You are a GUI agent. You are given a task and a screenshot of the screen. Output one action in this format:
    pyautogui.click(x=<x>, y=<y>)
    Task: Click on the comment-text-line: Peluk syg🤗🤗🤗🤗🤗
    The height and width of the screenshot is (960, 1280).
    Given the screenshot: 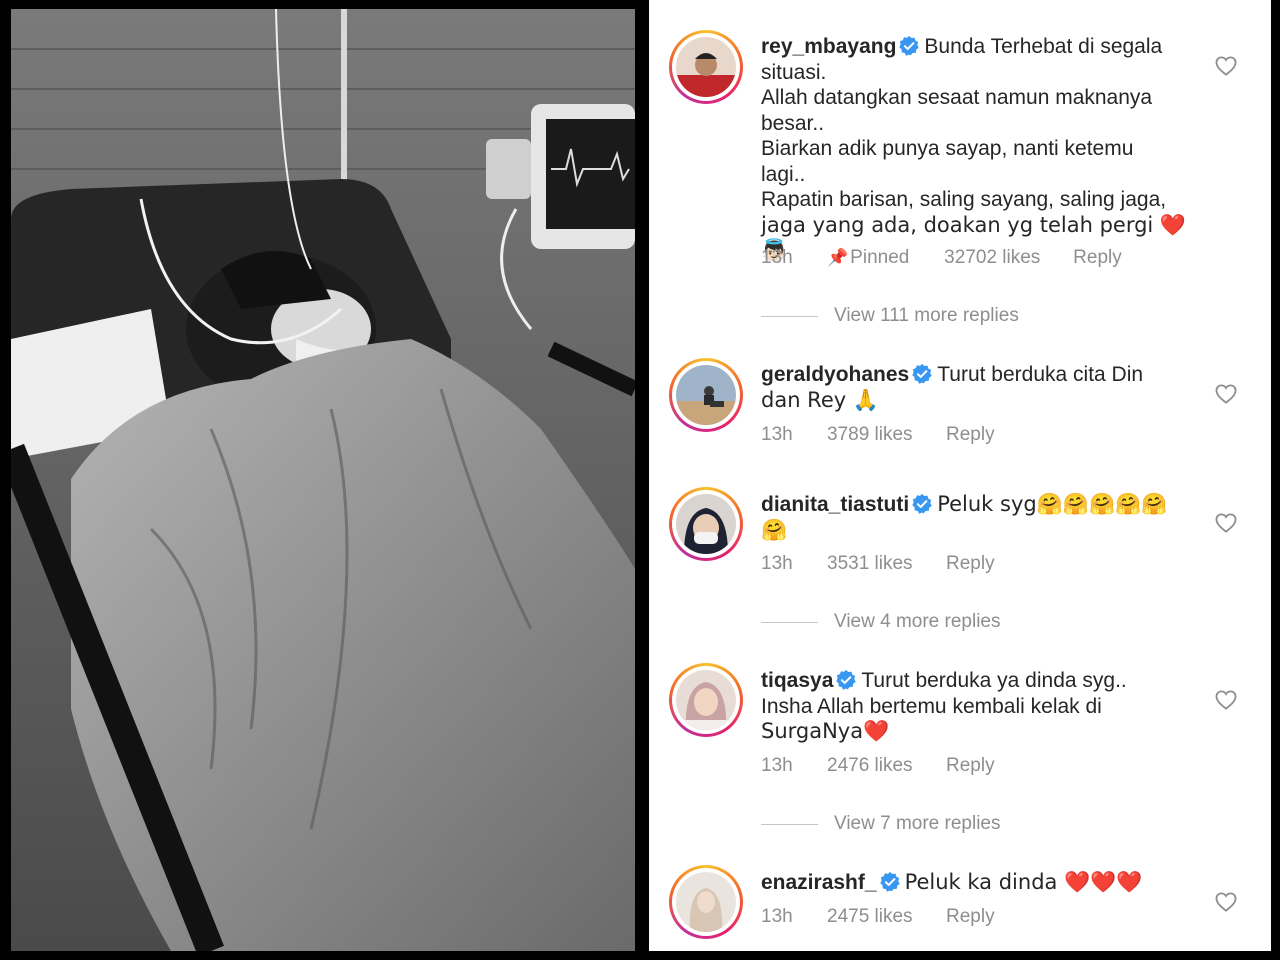 What is the action you would take?
    pyautogui.click(x=1052, y=504)
    